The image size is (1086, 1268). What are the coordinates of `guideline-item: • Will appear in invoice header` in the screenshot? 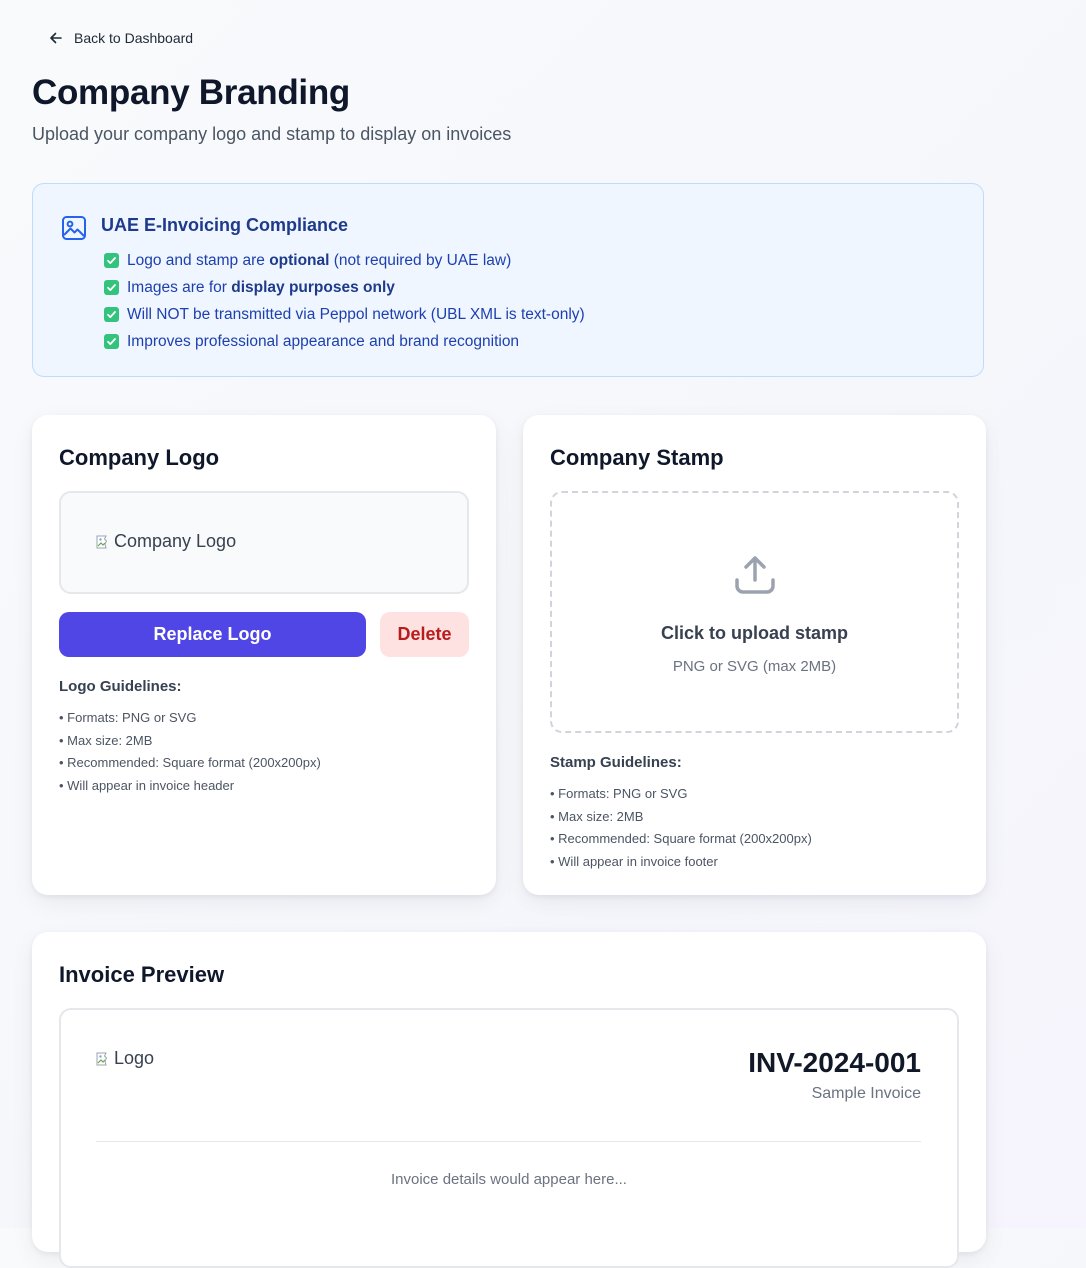 It's located at (147, 785).